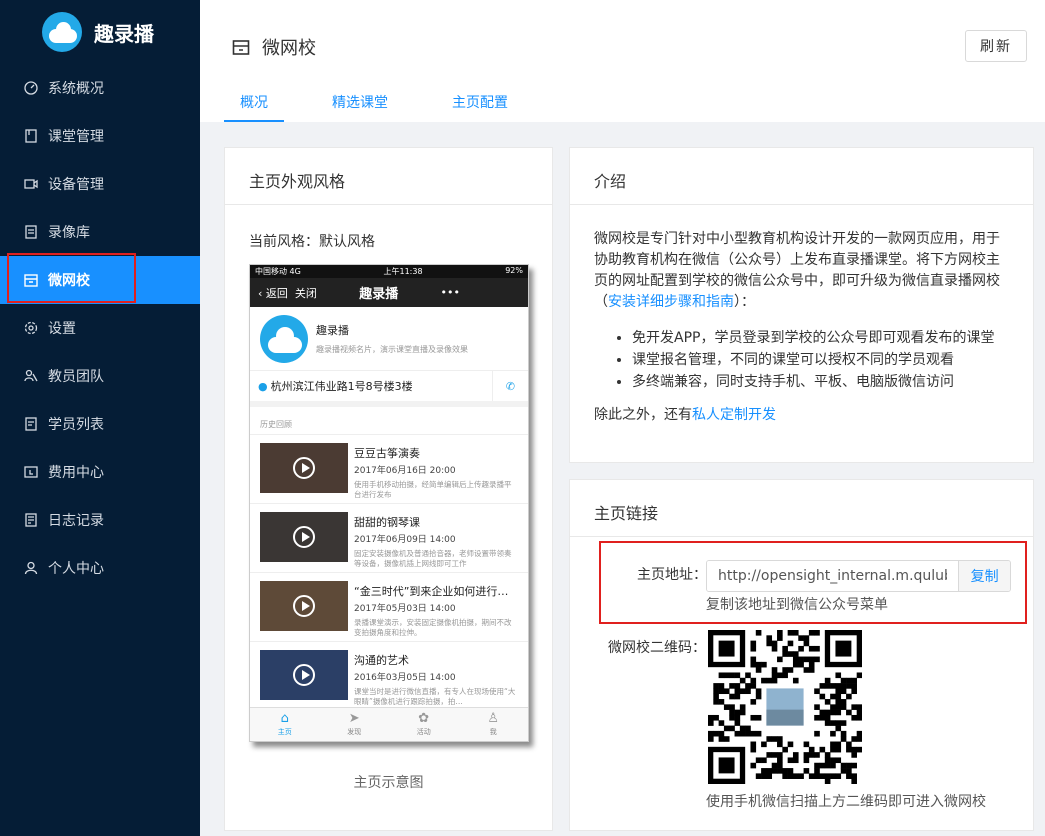  What do you see at coordinates (76, 569) in the screenshot?
I see `sidebar-item-label: 个人中心` at bounding box center [76, 569].